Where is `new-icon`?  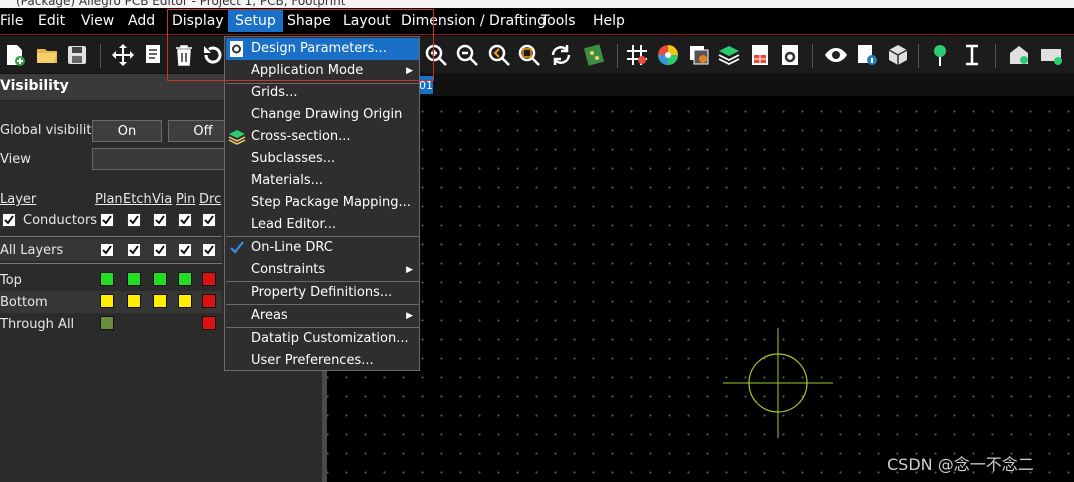
new-icon is located at coordinates (15, 55).